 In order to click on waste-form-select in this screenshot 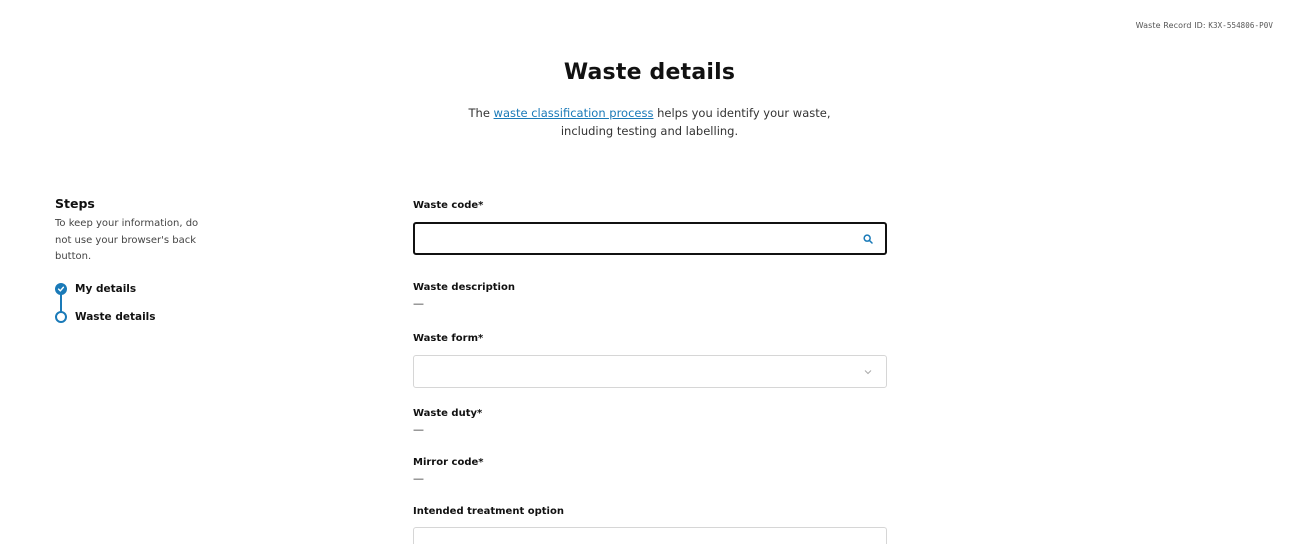, I will do `click(650, 371)`.